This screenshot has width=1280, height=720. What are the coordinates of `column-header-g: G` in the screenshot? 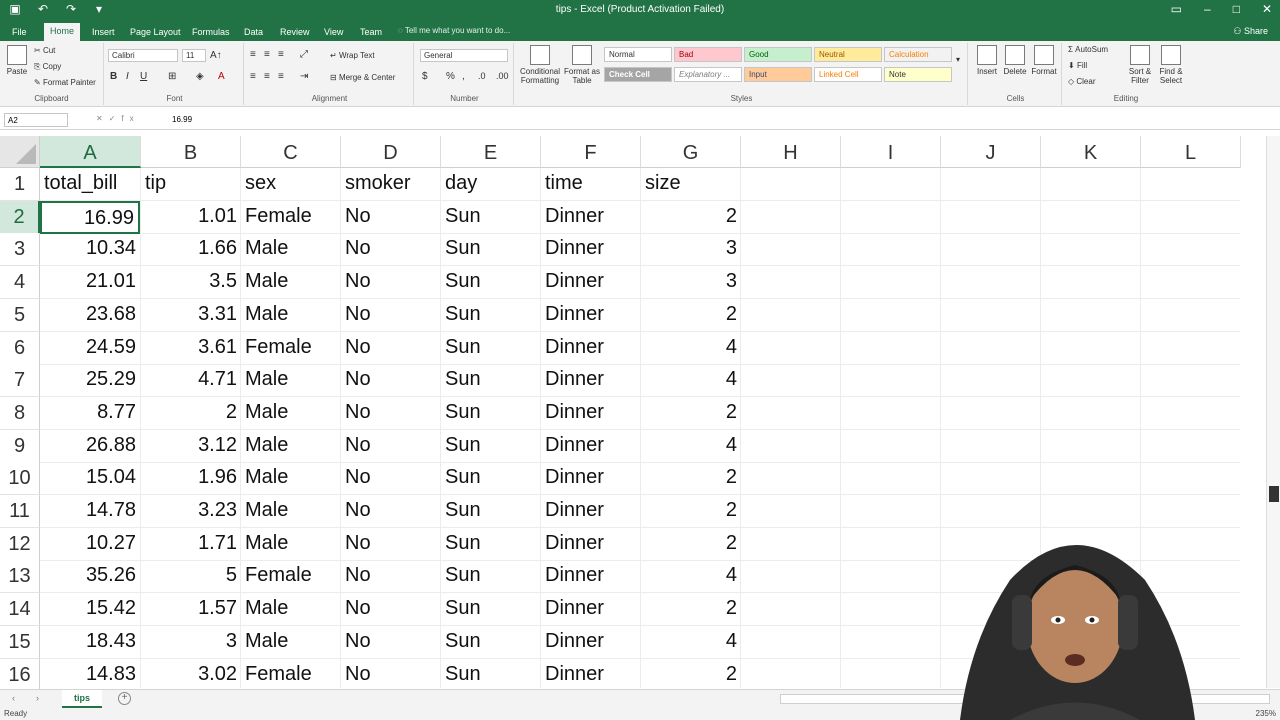 It's located at (691, 152).